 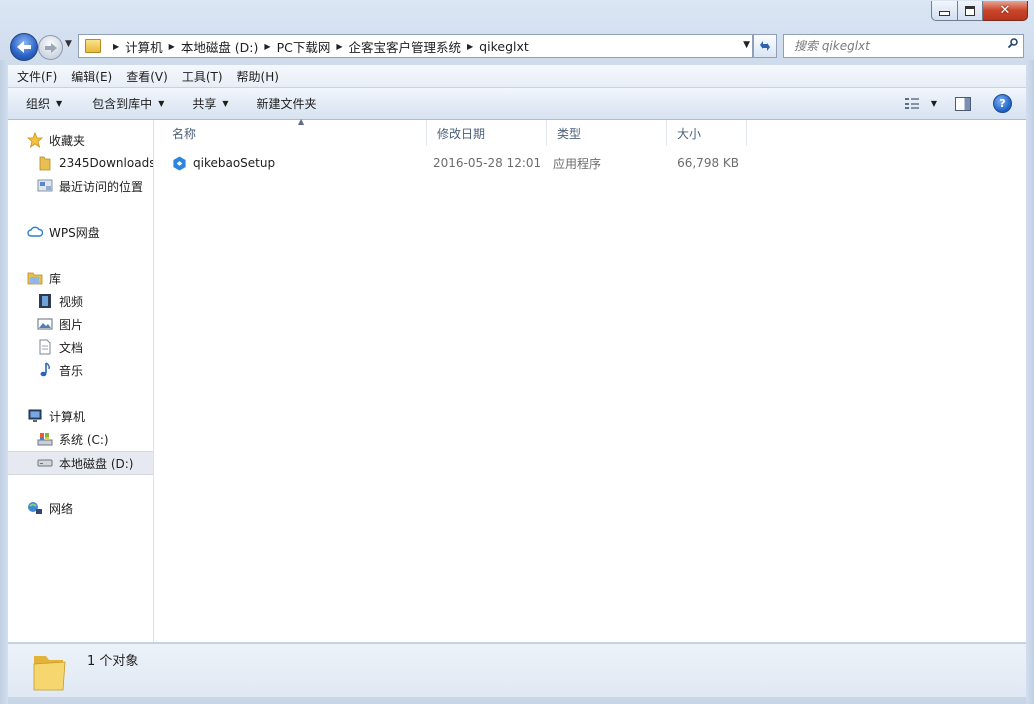 I want to click on menu-bar: 文件(F) 编辑(E) 查看(V) 工具(T) 帮助(H), so click(x=517, y=76).